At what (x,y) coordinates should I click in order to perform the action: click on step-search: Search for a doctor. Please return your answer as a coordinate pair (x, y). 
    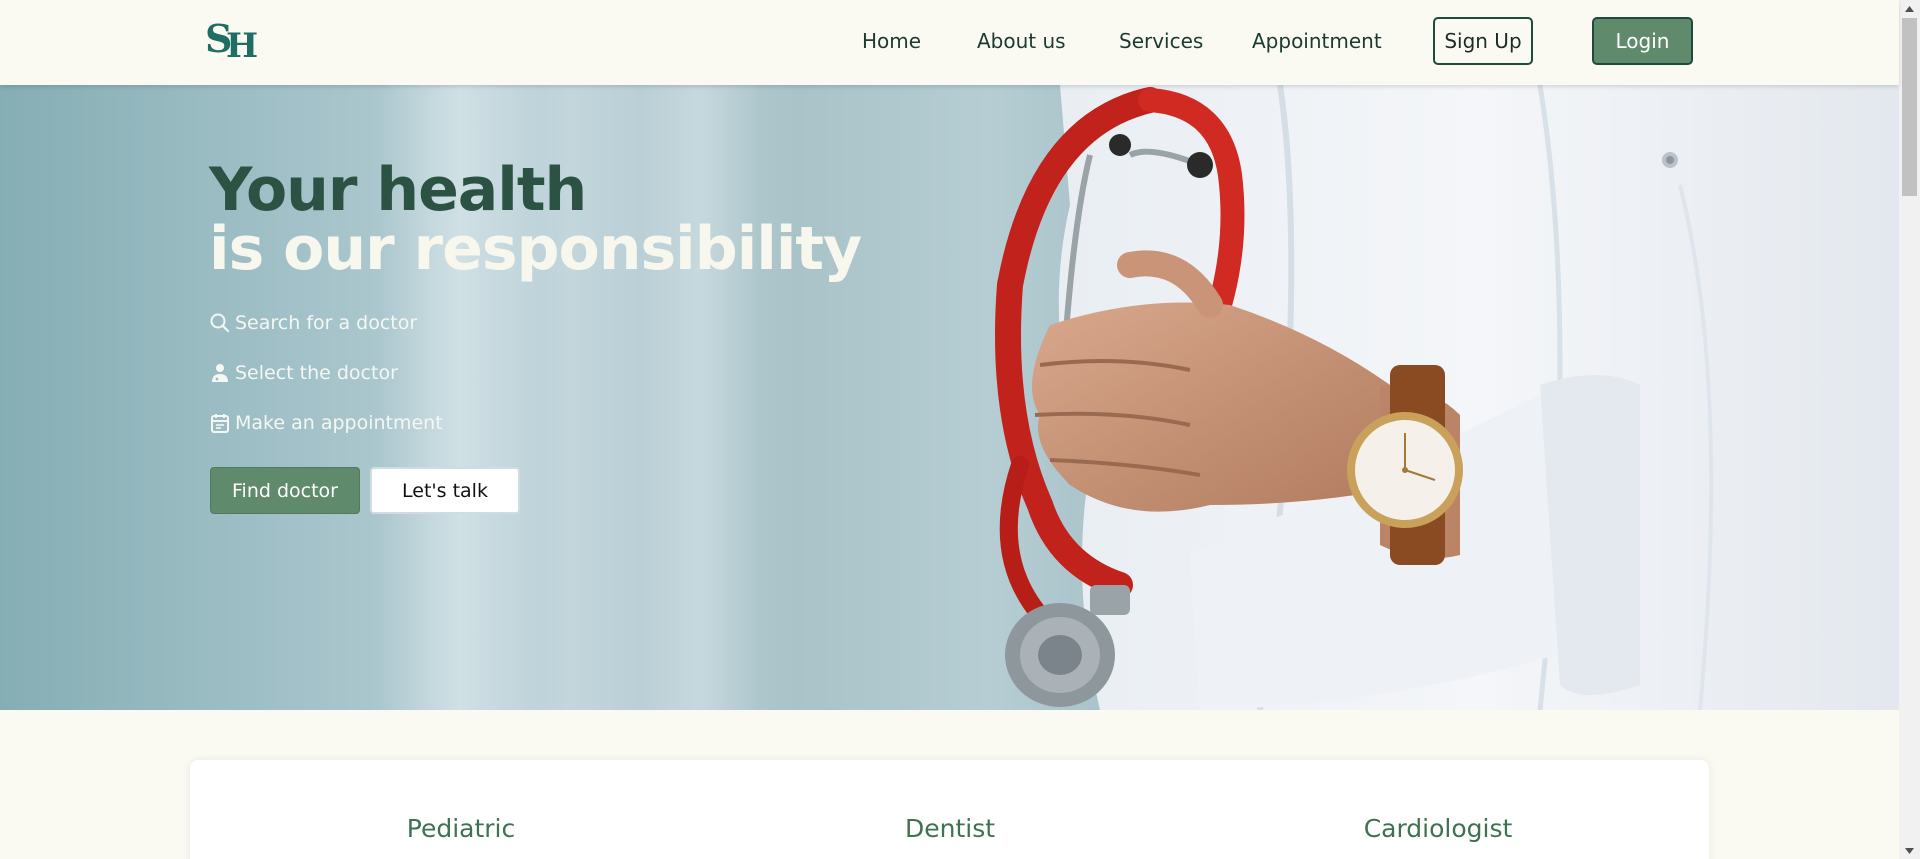
    Looking at the image, I should click on (313, 323).